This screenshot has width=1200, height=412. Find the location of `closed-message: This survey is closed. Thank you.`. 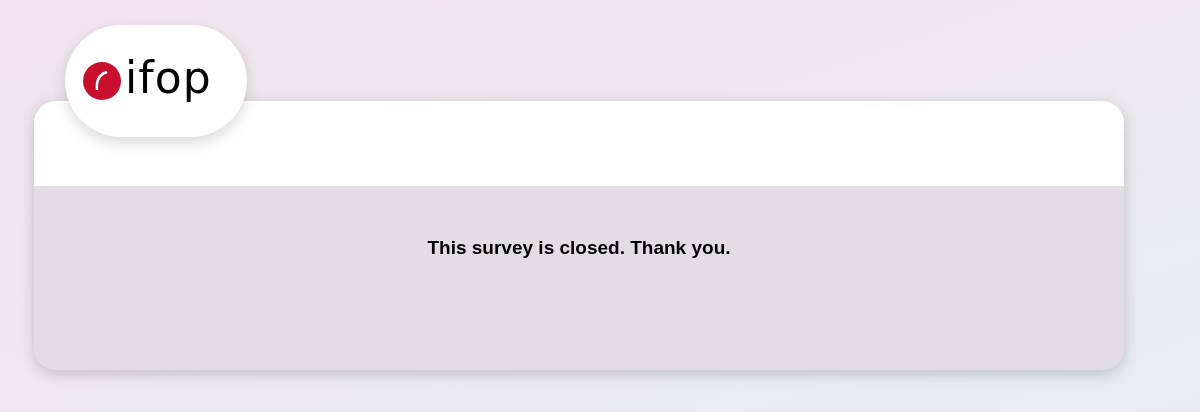

closed-message: This survey is closed. Thank you. is located at coordinates (579, 248).